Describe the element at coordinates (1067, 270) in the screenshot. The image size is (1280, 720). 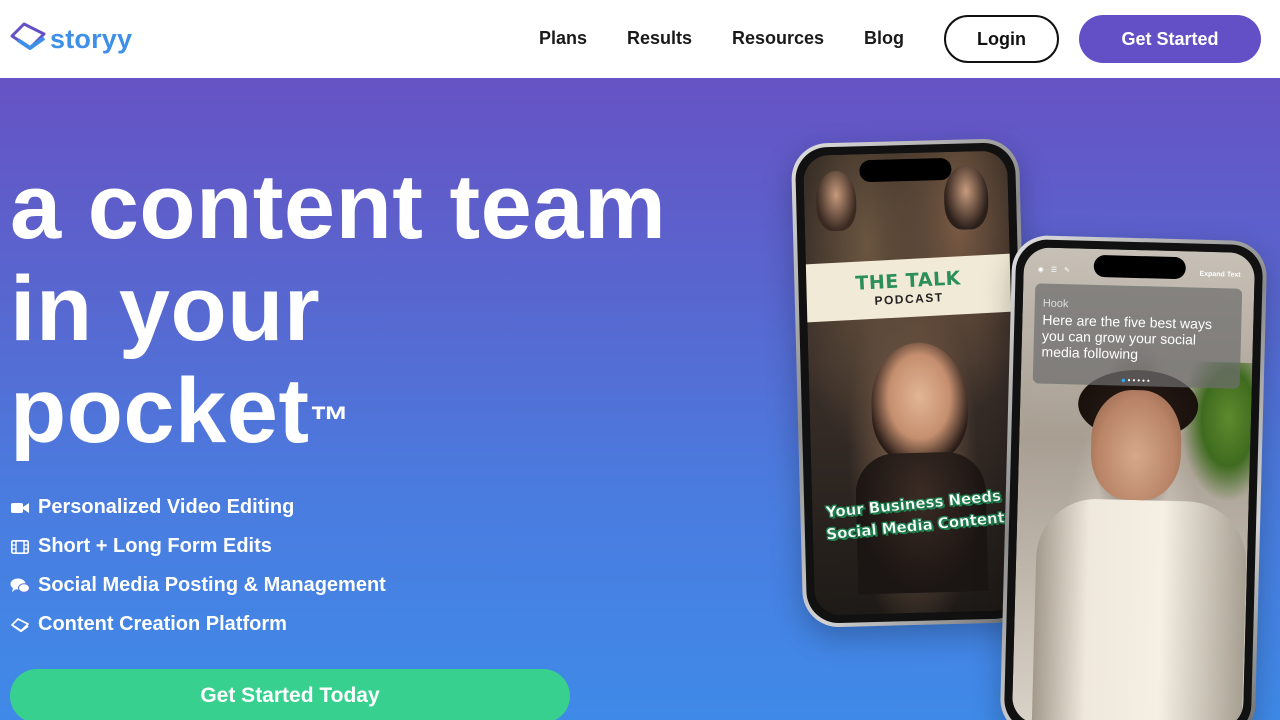
I see `pencil-icon: ✎` at that location.